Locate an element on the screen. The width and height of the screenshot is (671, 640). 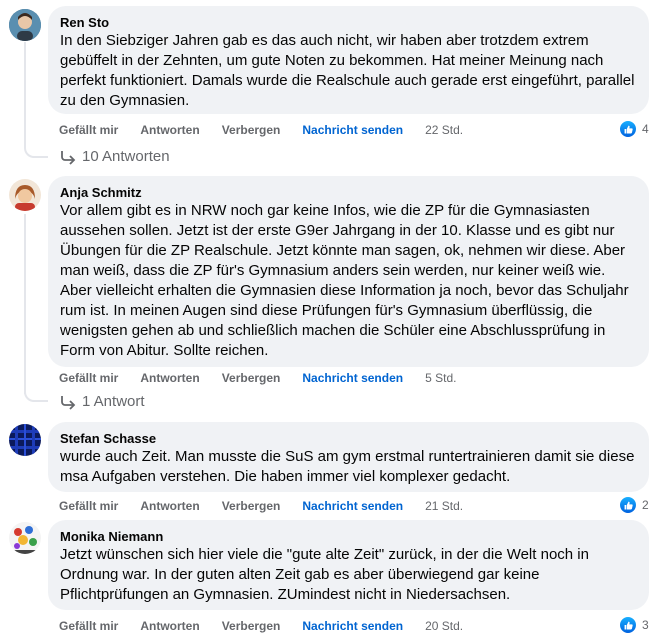
reaction-count: 3 is located at coordinates (634, 625).